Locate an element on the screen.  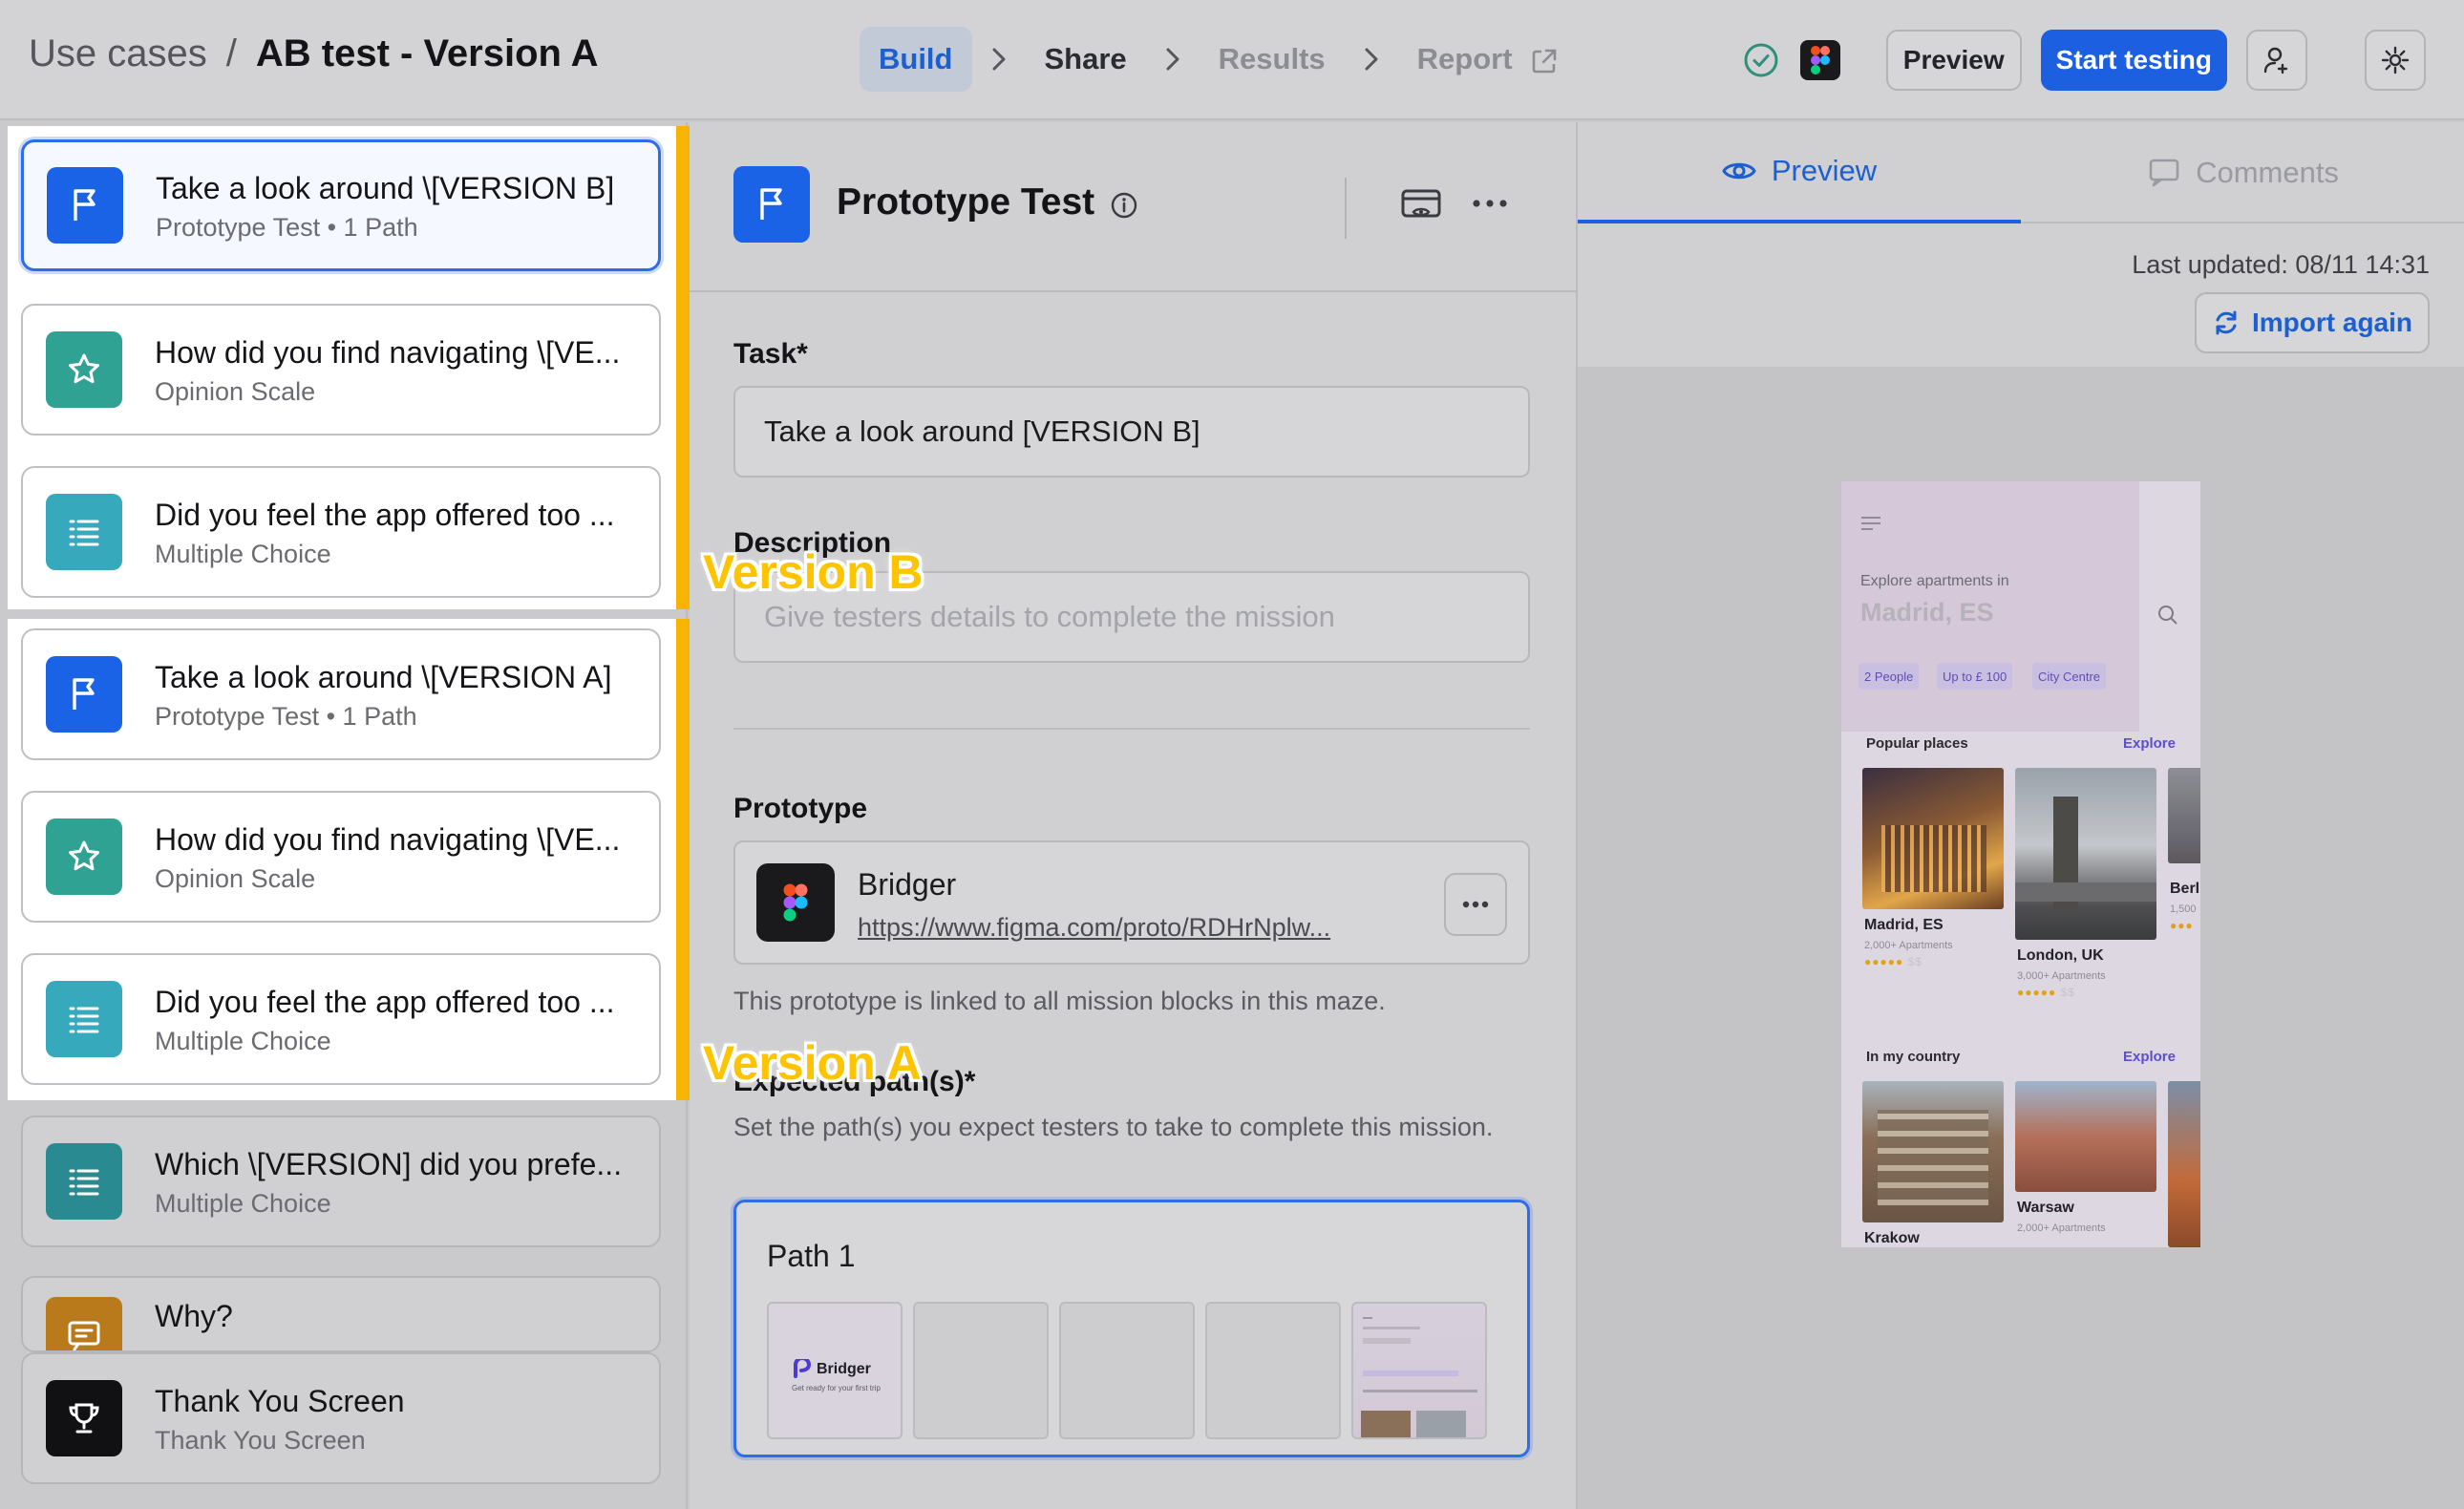
screen-preview-icon is located at coordinates (1421, 208).